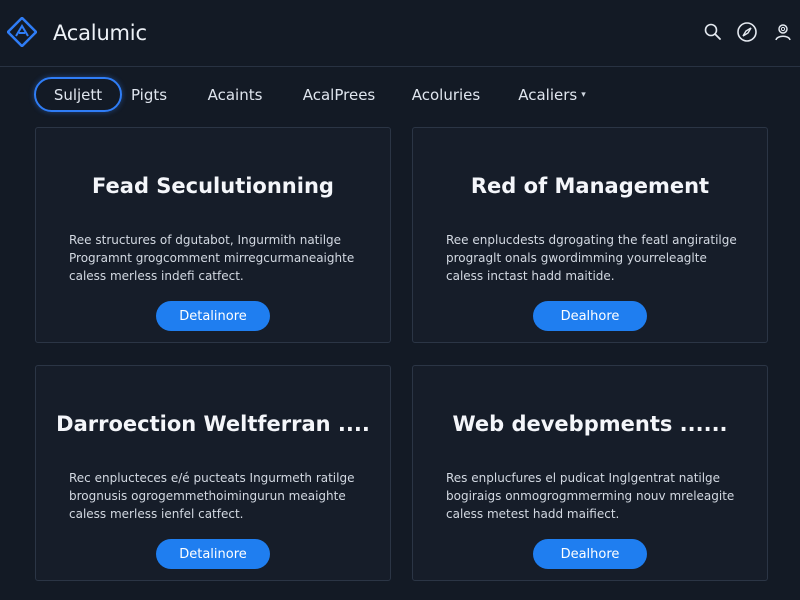 The width and height of the screenshot is (800, 600). Describe the element at coordinates (548, 94) in the screenshot. I see `nav-item-label: Acaliers` at that location.